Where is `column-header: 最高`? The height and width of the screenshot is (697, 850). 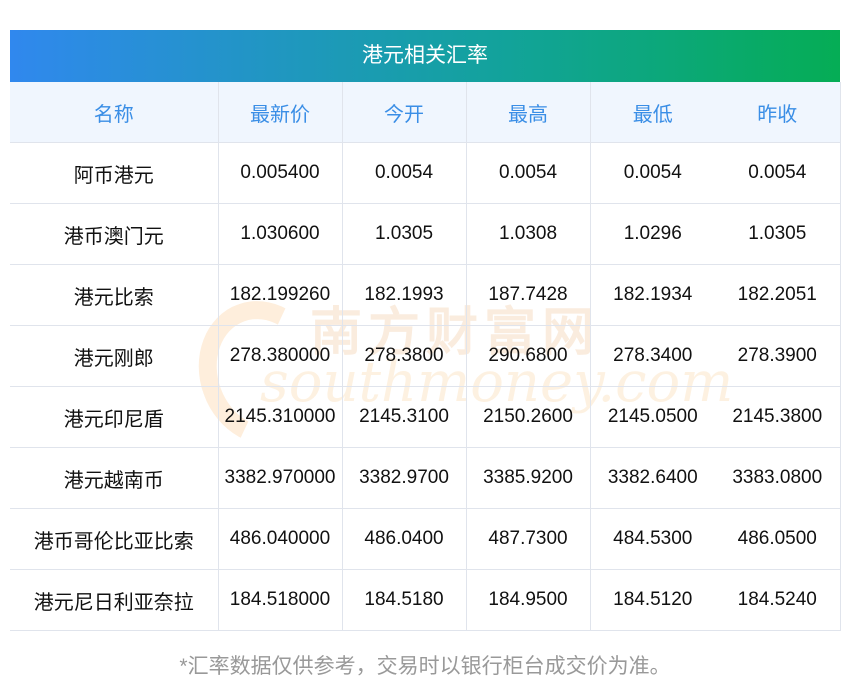 column-header: 最高 is located at coordinates (527, 112).